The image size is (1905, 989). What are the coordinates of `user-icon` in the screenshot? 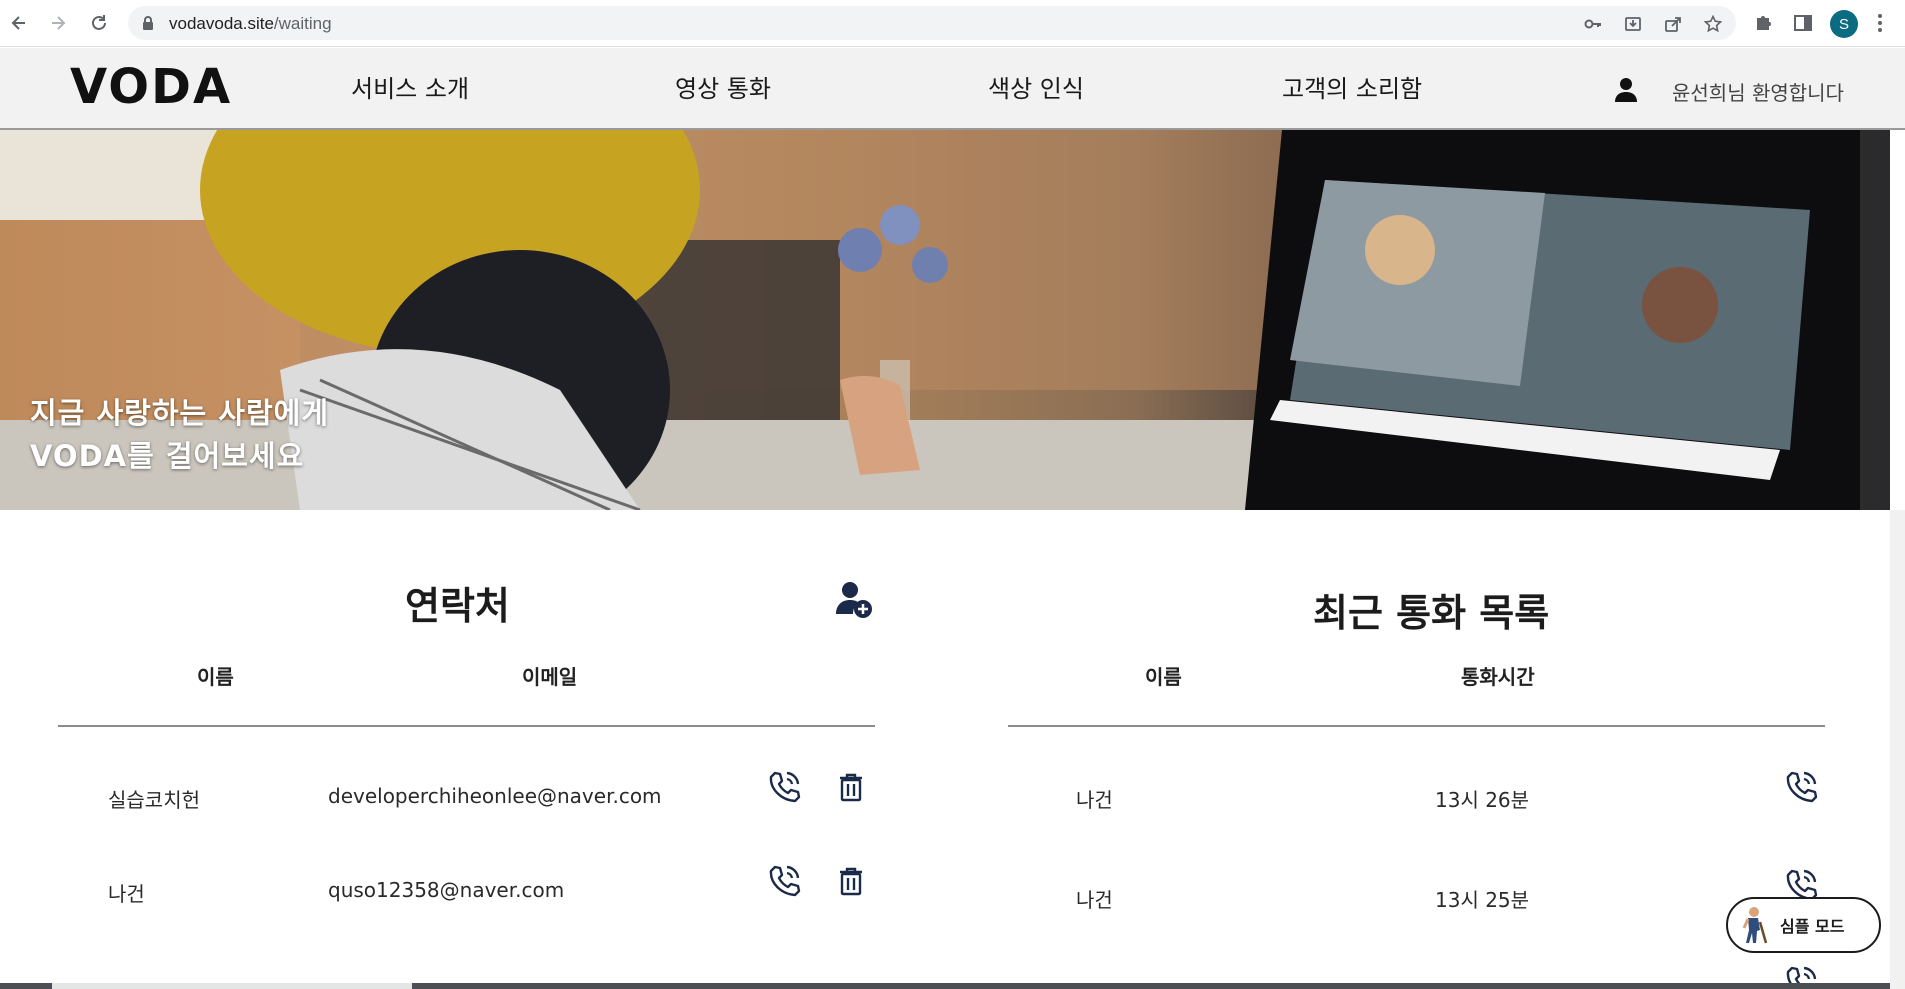 It's located at (1626, 90).